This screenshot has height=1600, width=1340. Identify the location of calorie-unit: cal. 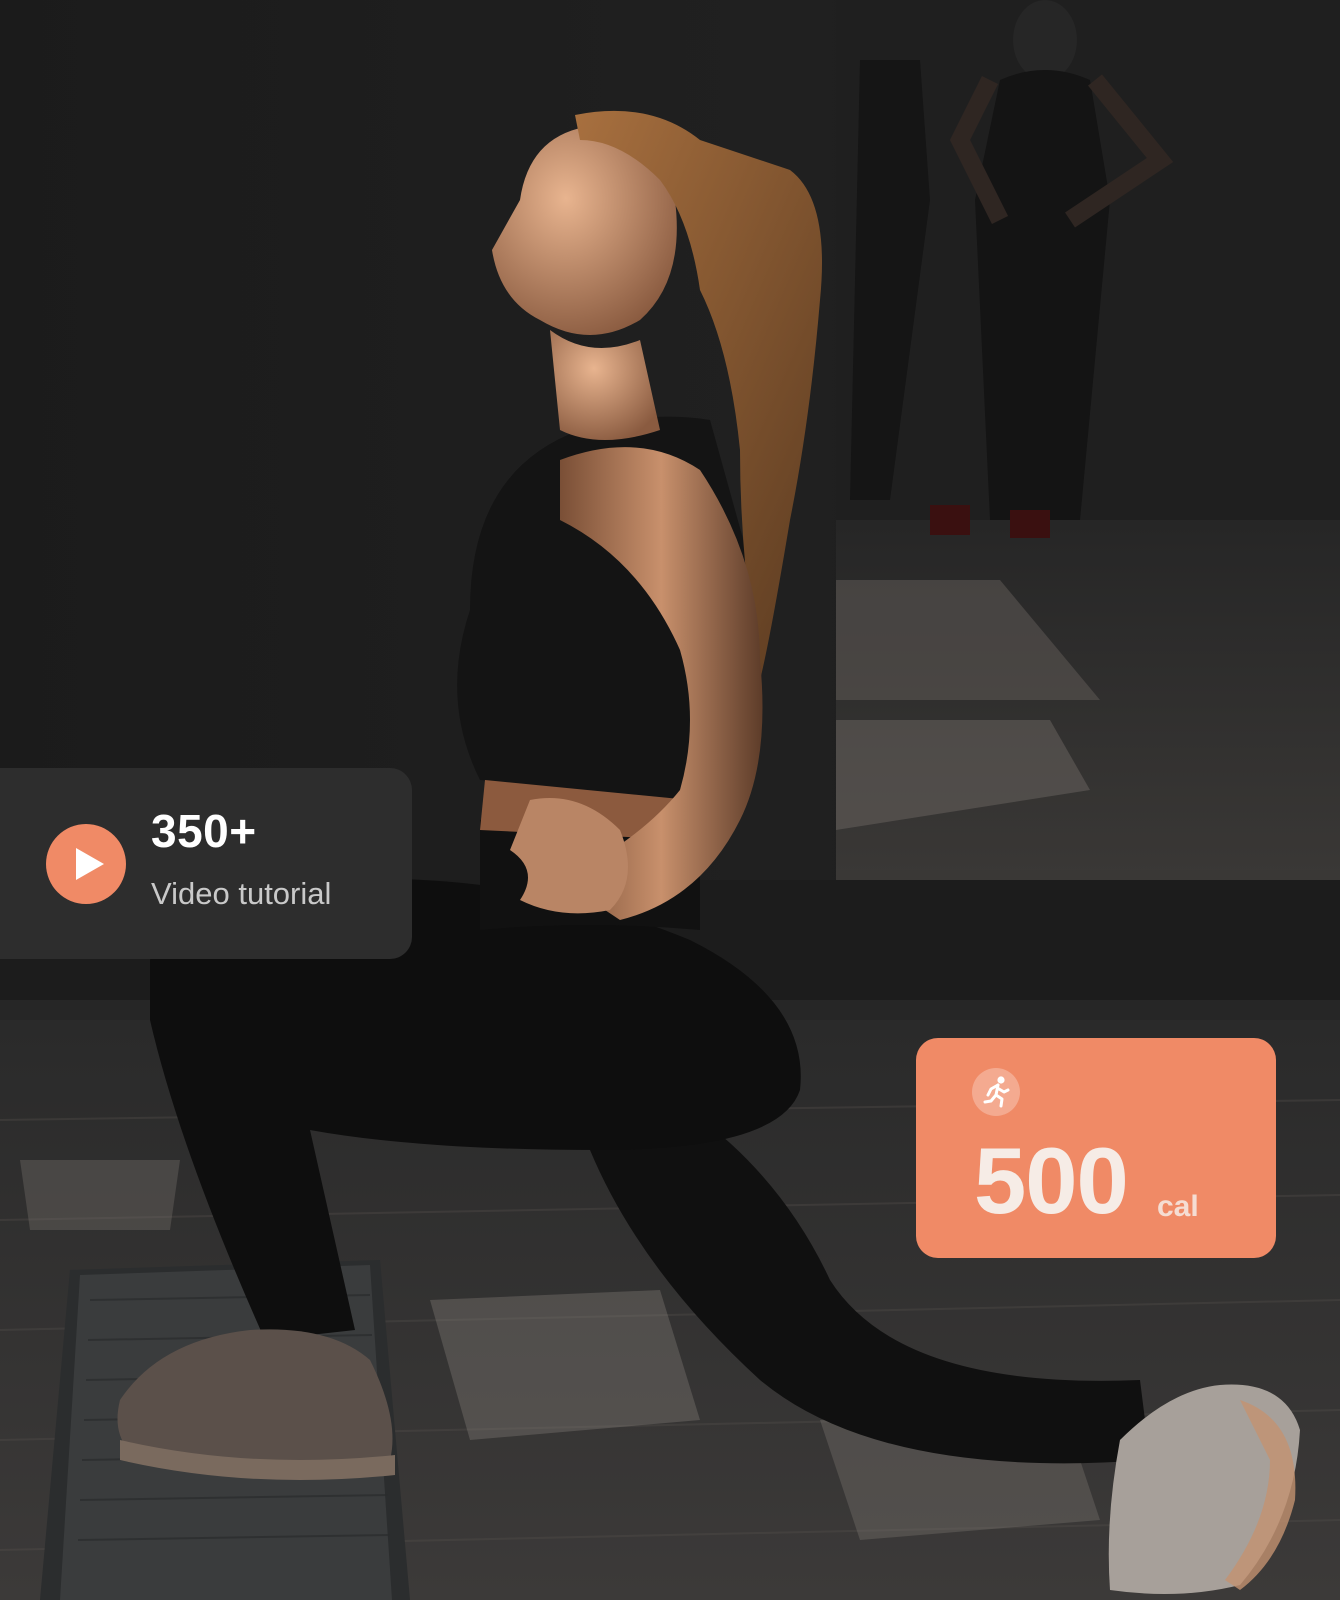
(1178, 1206).